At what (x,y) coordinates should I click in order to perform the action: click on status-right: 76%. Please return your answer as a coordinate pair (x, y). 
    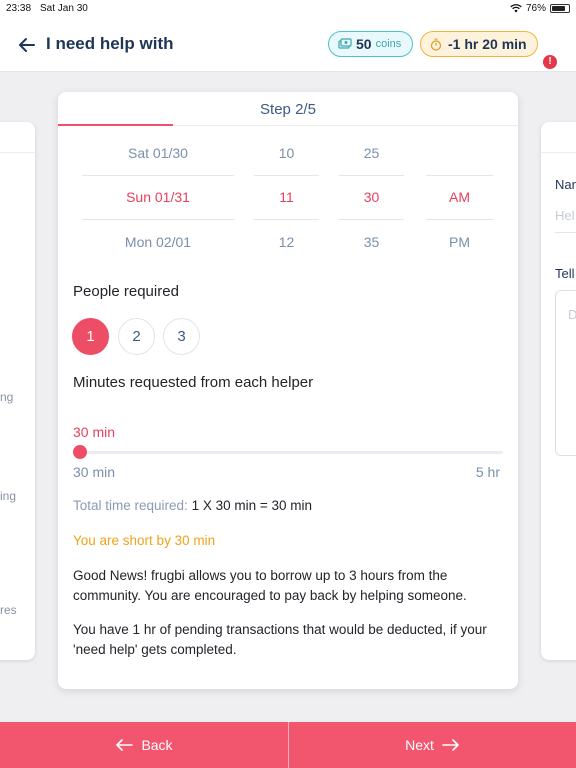
    Looking at the image, I should click on (540, 8).